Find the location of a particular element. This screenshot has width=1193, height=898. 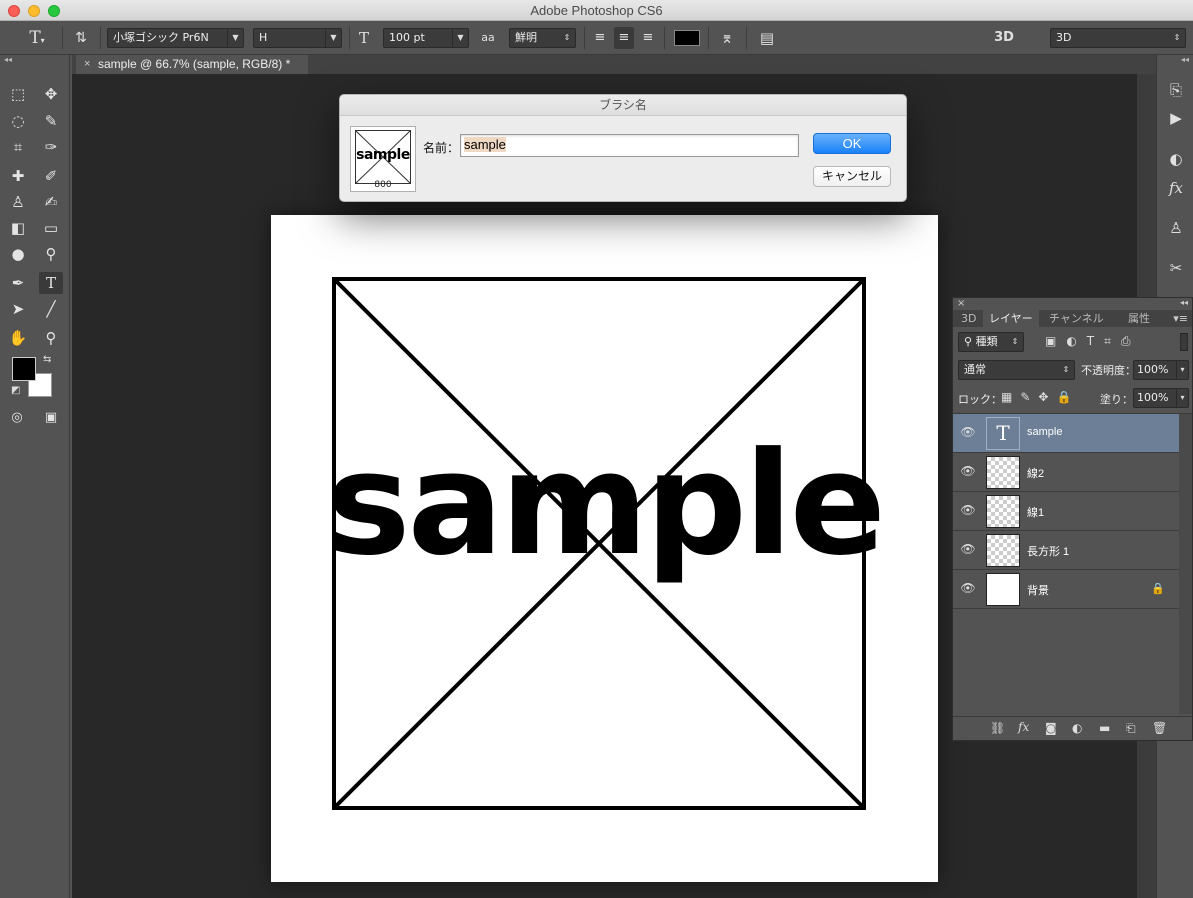

character-panel-icon: ▤ is located at coordinates (767, 38).